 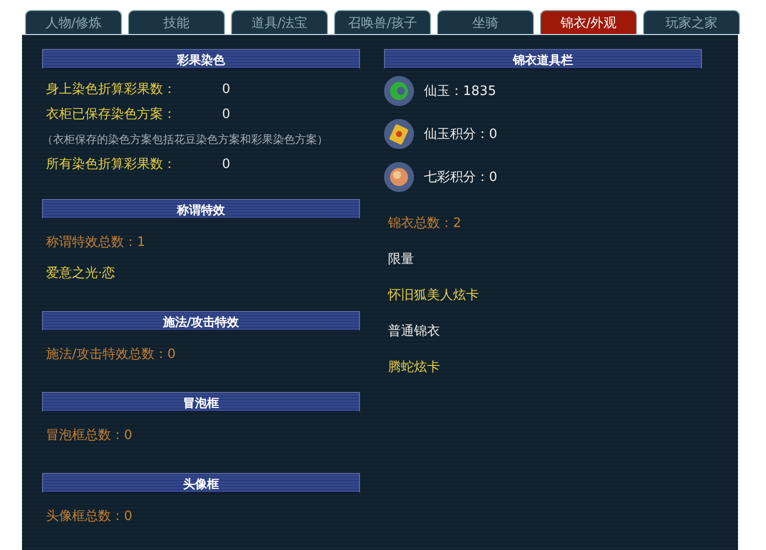 I want to click on group-label: 普通锦衣, so click(x=414, y=331).